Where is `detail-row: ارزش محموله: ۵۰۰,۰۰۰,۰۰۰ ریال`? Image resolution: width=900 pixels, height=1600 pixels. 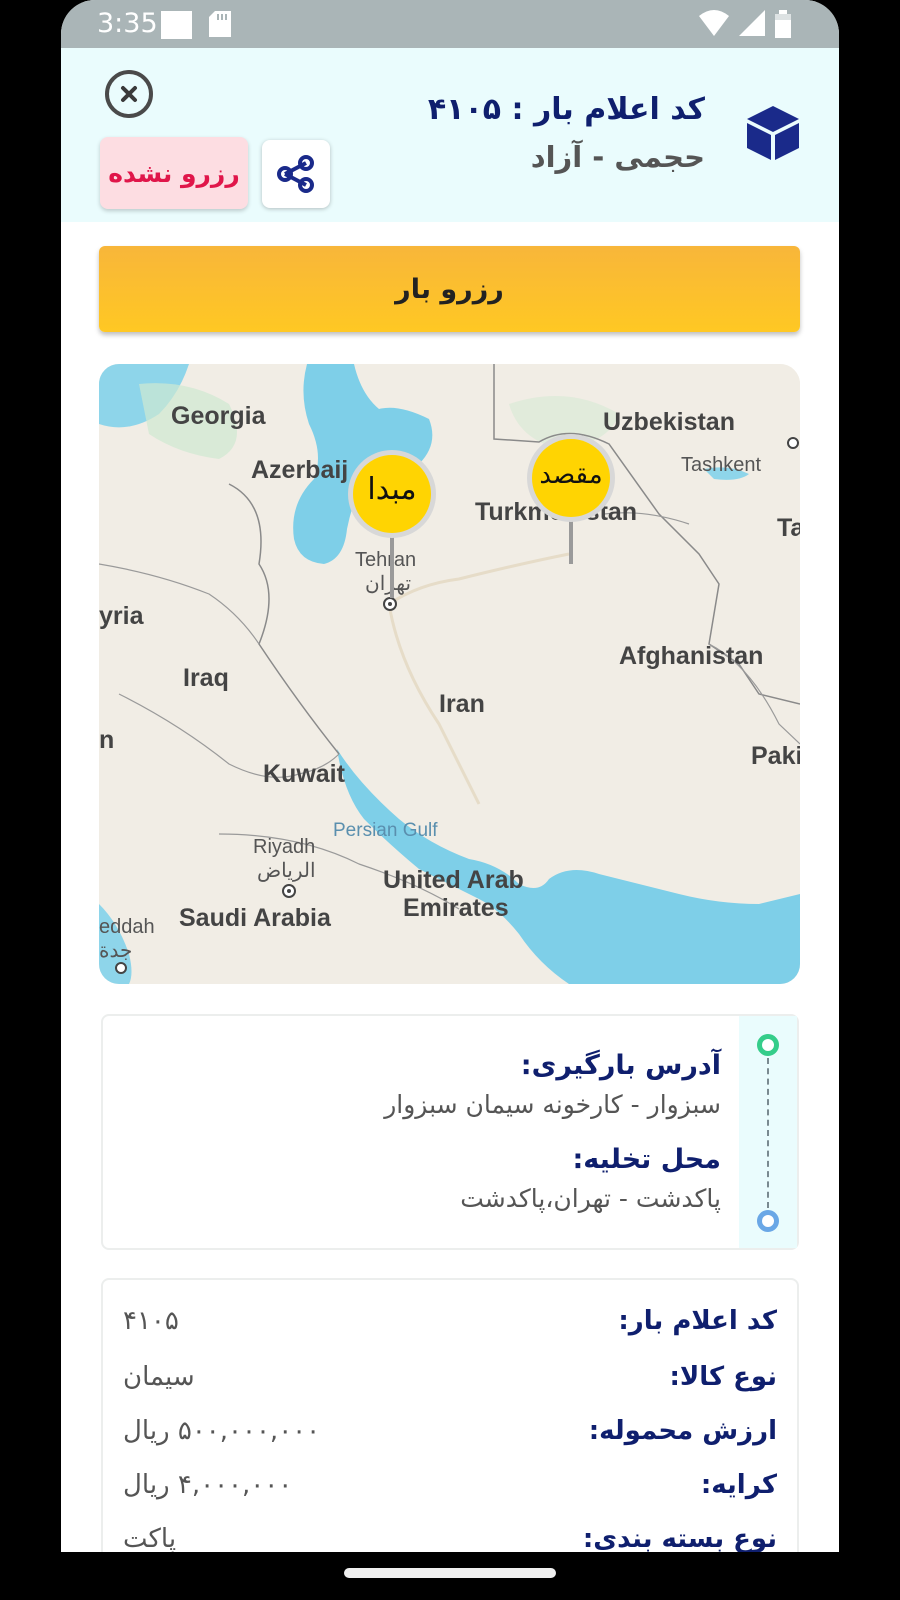 detail-row: ارزش محموله: ۵۰۰,۰۰۰,۰۰۰ ریال is located at coordinates (450, 1436).